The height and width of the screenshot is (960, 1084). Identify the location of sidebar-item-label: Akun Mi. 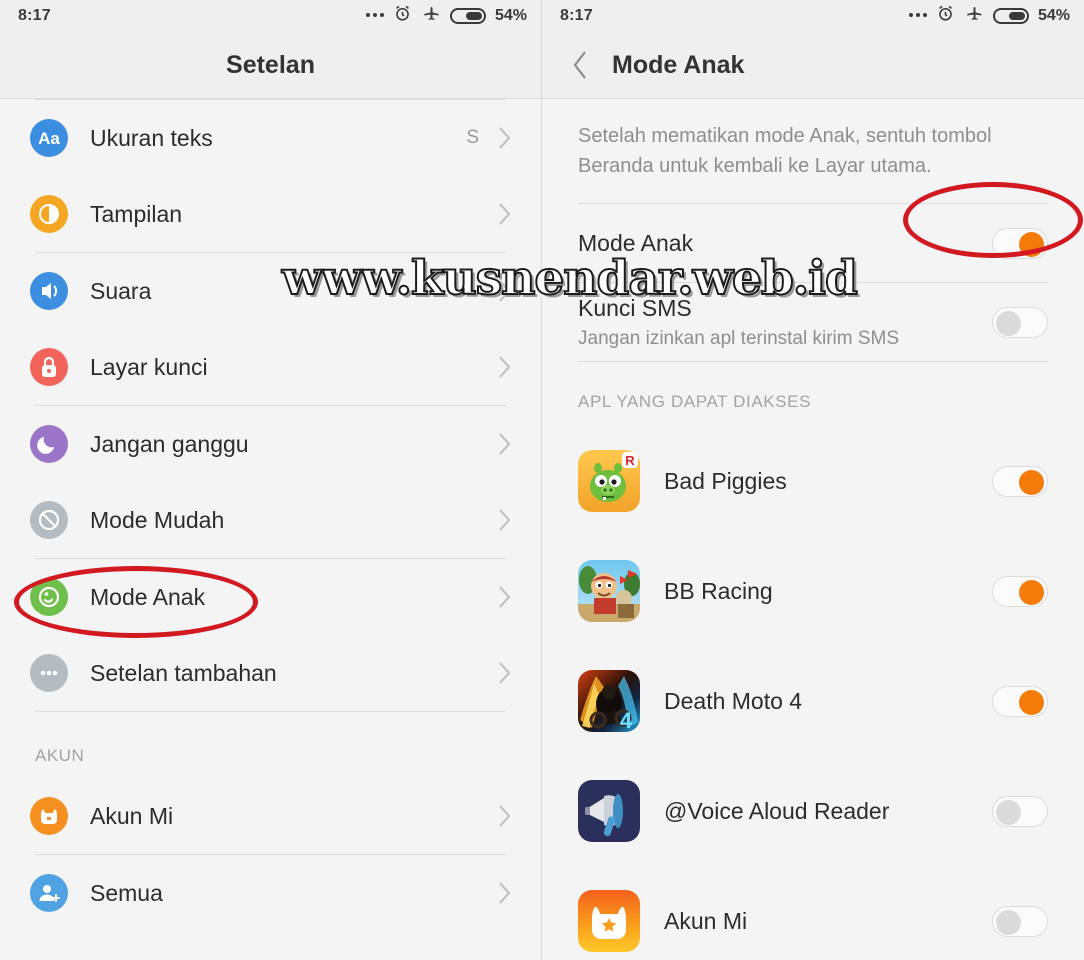
(132, 815).